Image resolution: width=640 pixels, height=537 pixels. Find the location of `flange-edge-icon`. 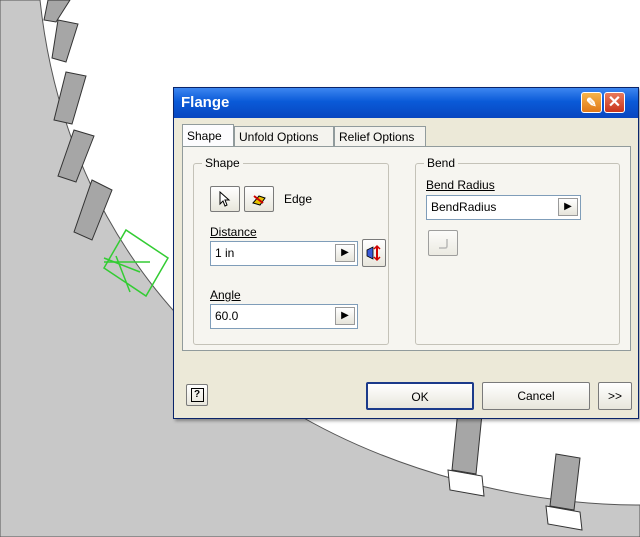

flange-edge-icon is located at coordinates (259, 200).